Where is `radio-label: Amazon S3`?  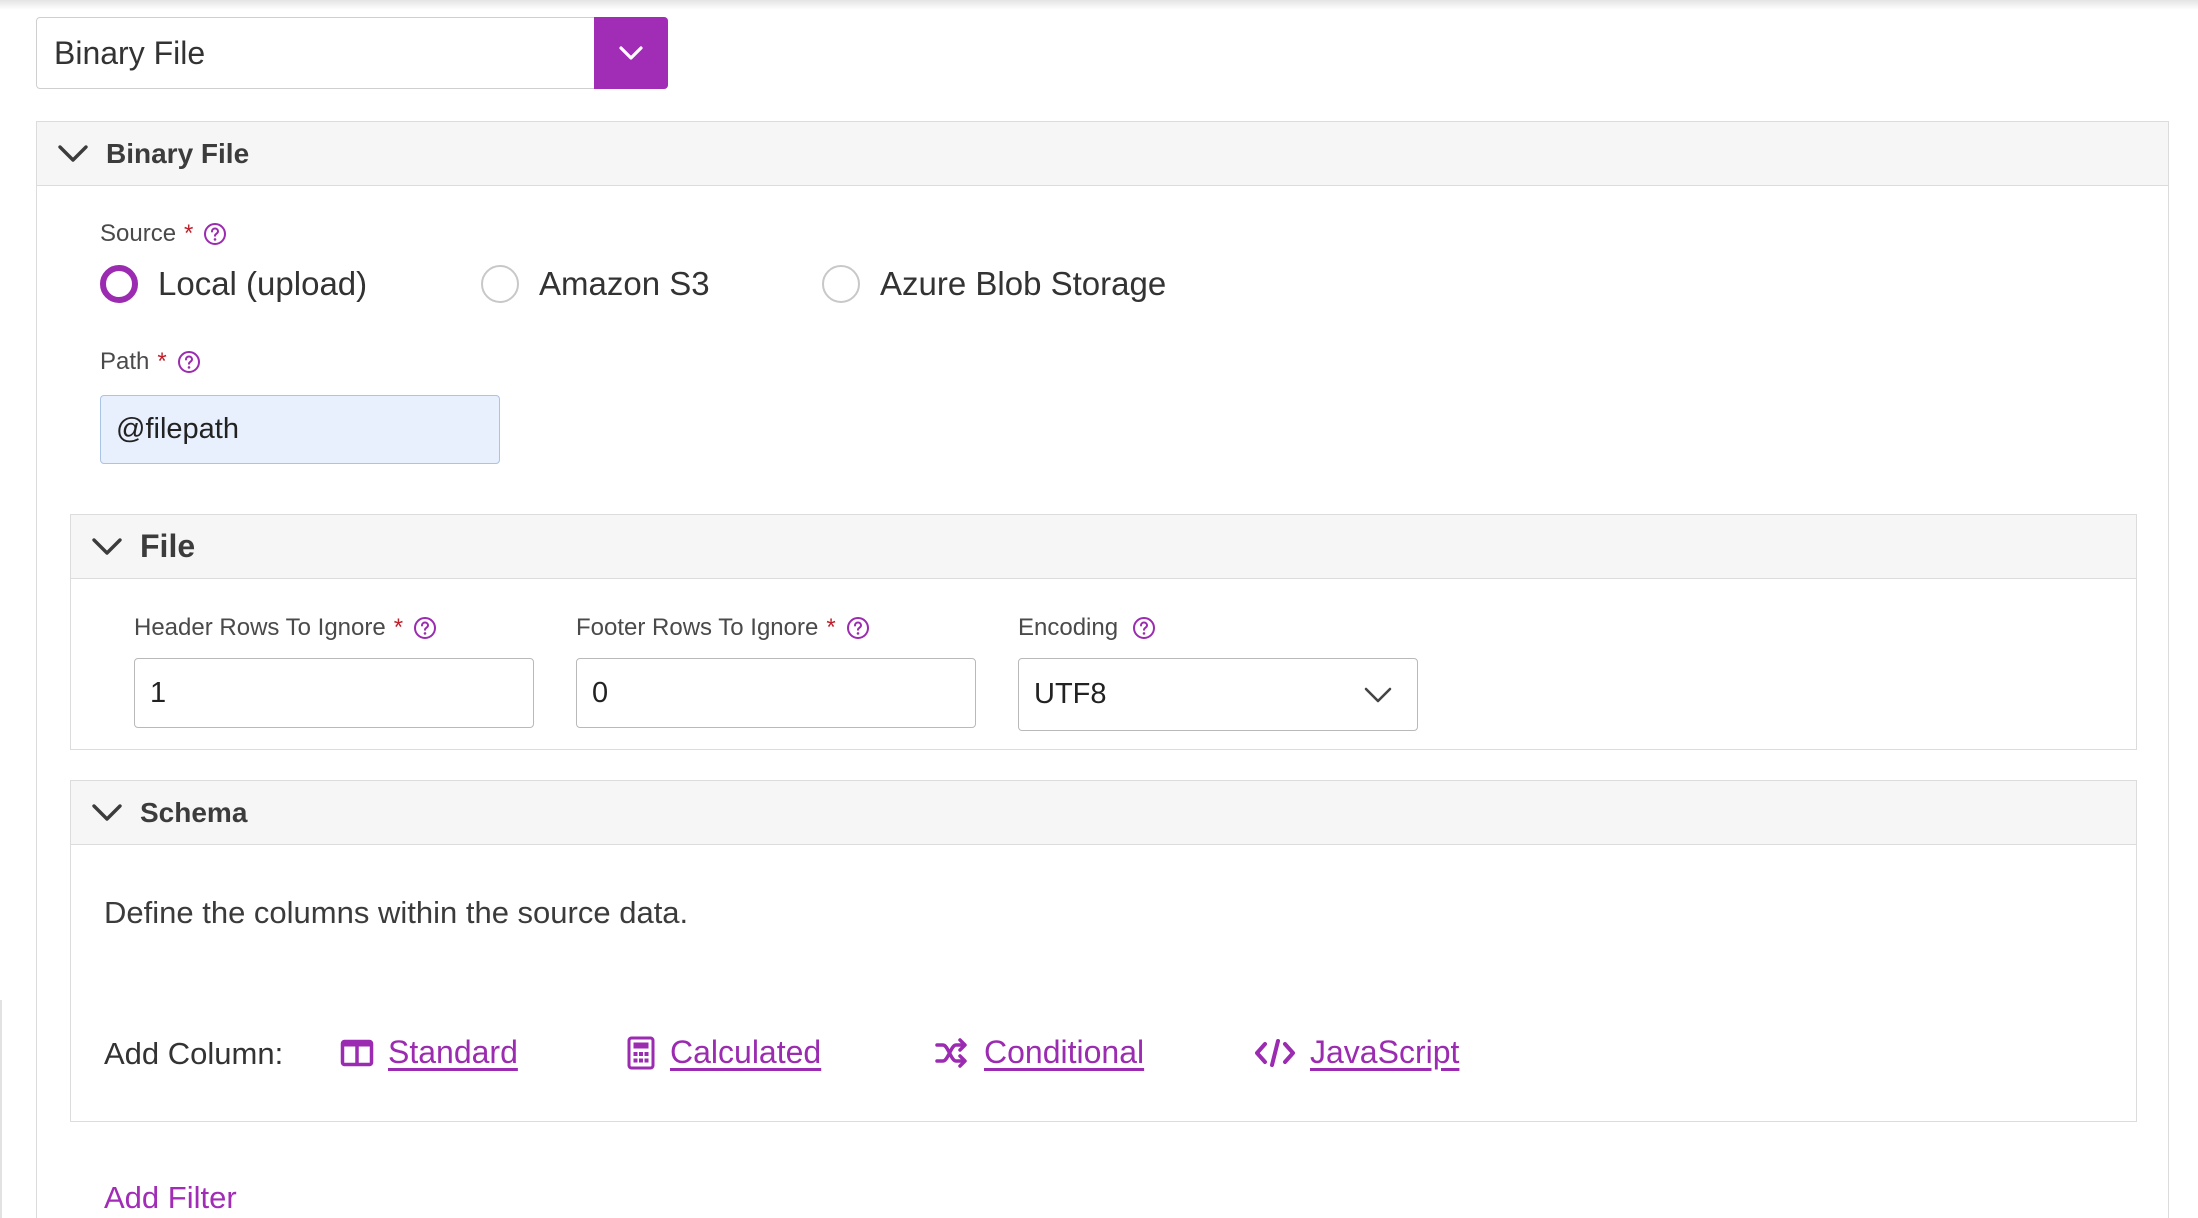
radio-label: Amazon S3 is located at coordinates (624, 283).